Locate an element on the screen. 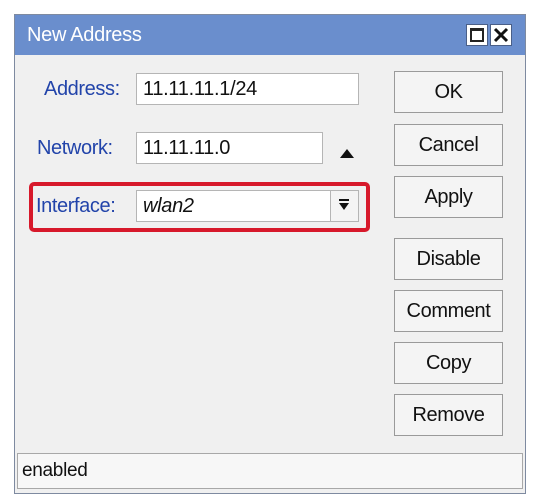 This screenshot has width=537, height=504. copy-button: Copy is located at coordinates (448, 363).